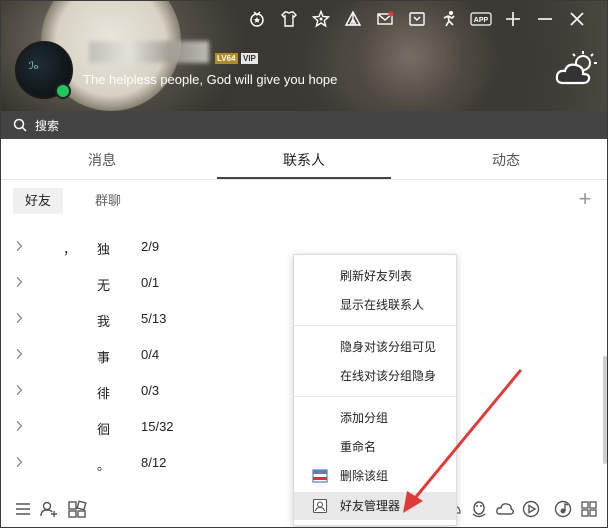  What do you see at coordinates (449, 19) in the screenshot?
I see `game-icon` at bounding box center [449, 19].